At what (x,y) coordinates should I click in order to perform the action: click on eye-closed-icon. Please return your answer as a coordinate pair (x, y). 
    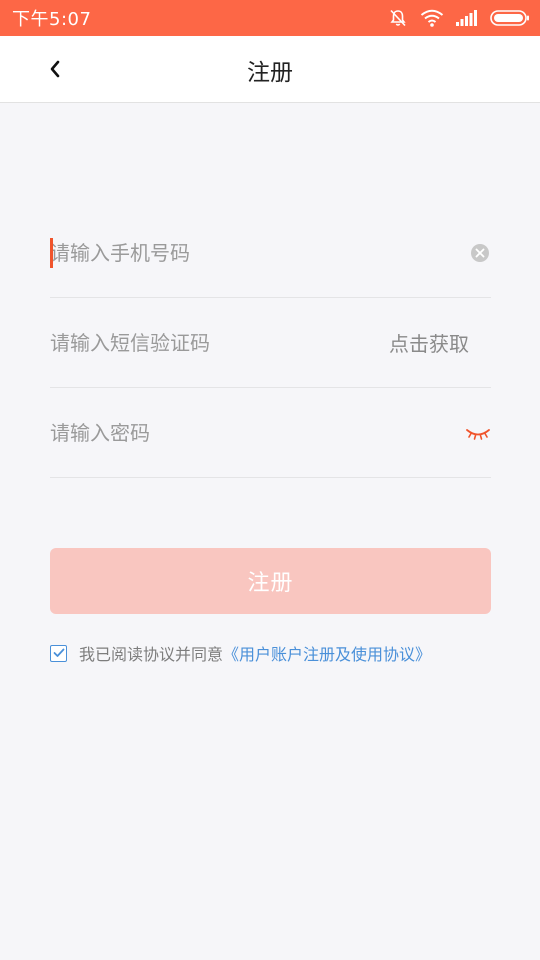
    Looking at the image, I should click on (478, 434).